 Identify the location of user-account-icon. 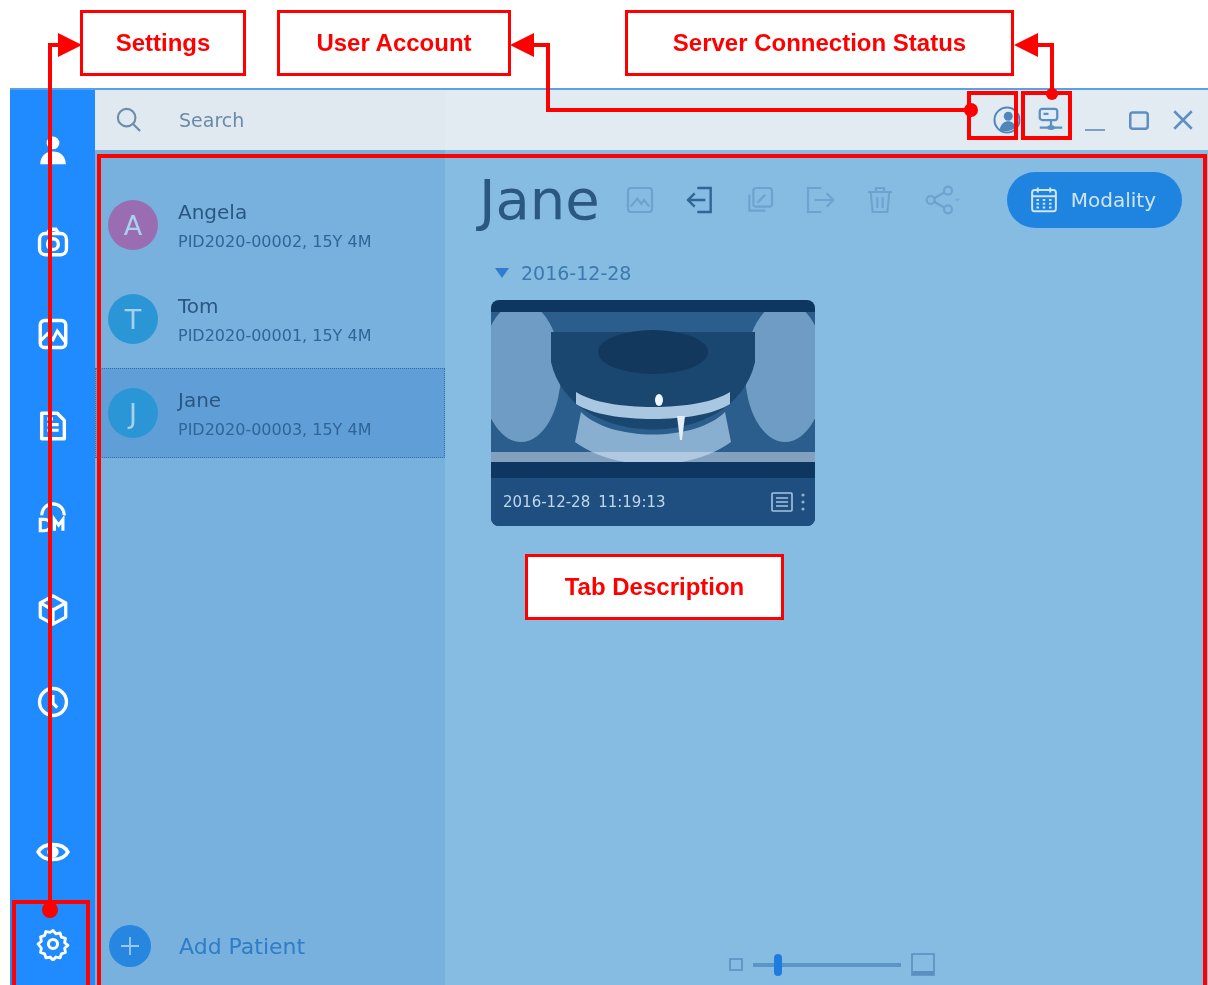
(1007, 120).